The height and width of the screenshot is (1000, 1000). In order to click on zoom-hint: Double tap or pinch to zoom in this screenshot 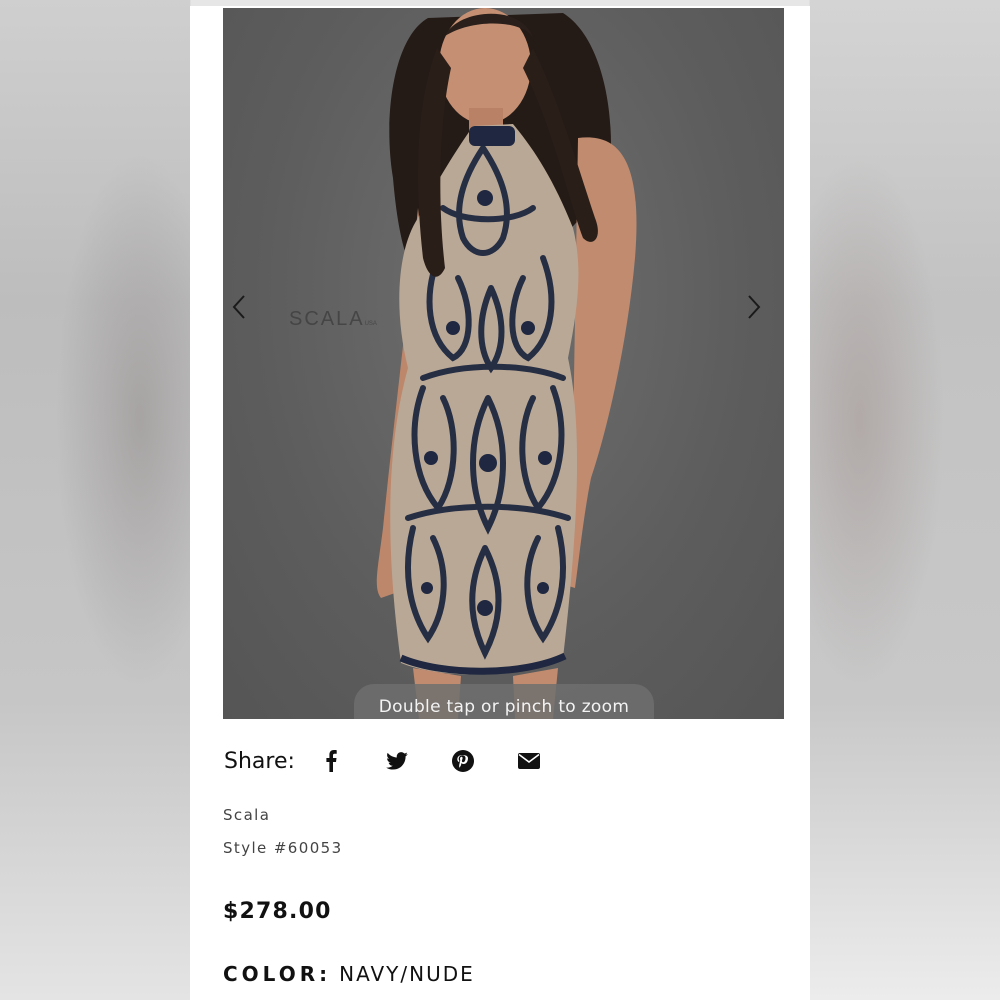, I will do `click(504, 701)`.